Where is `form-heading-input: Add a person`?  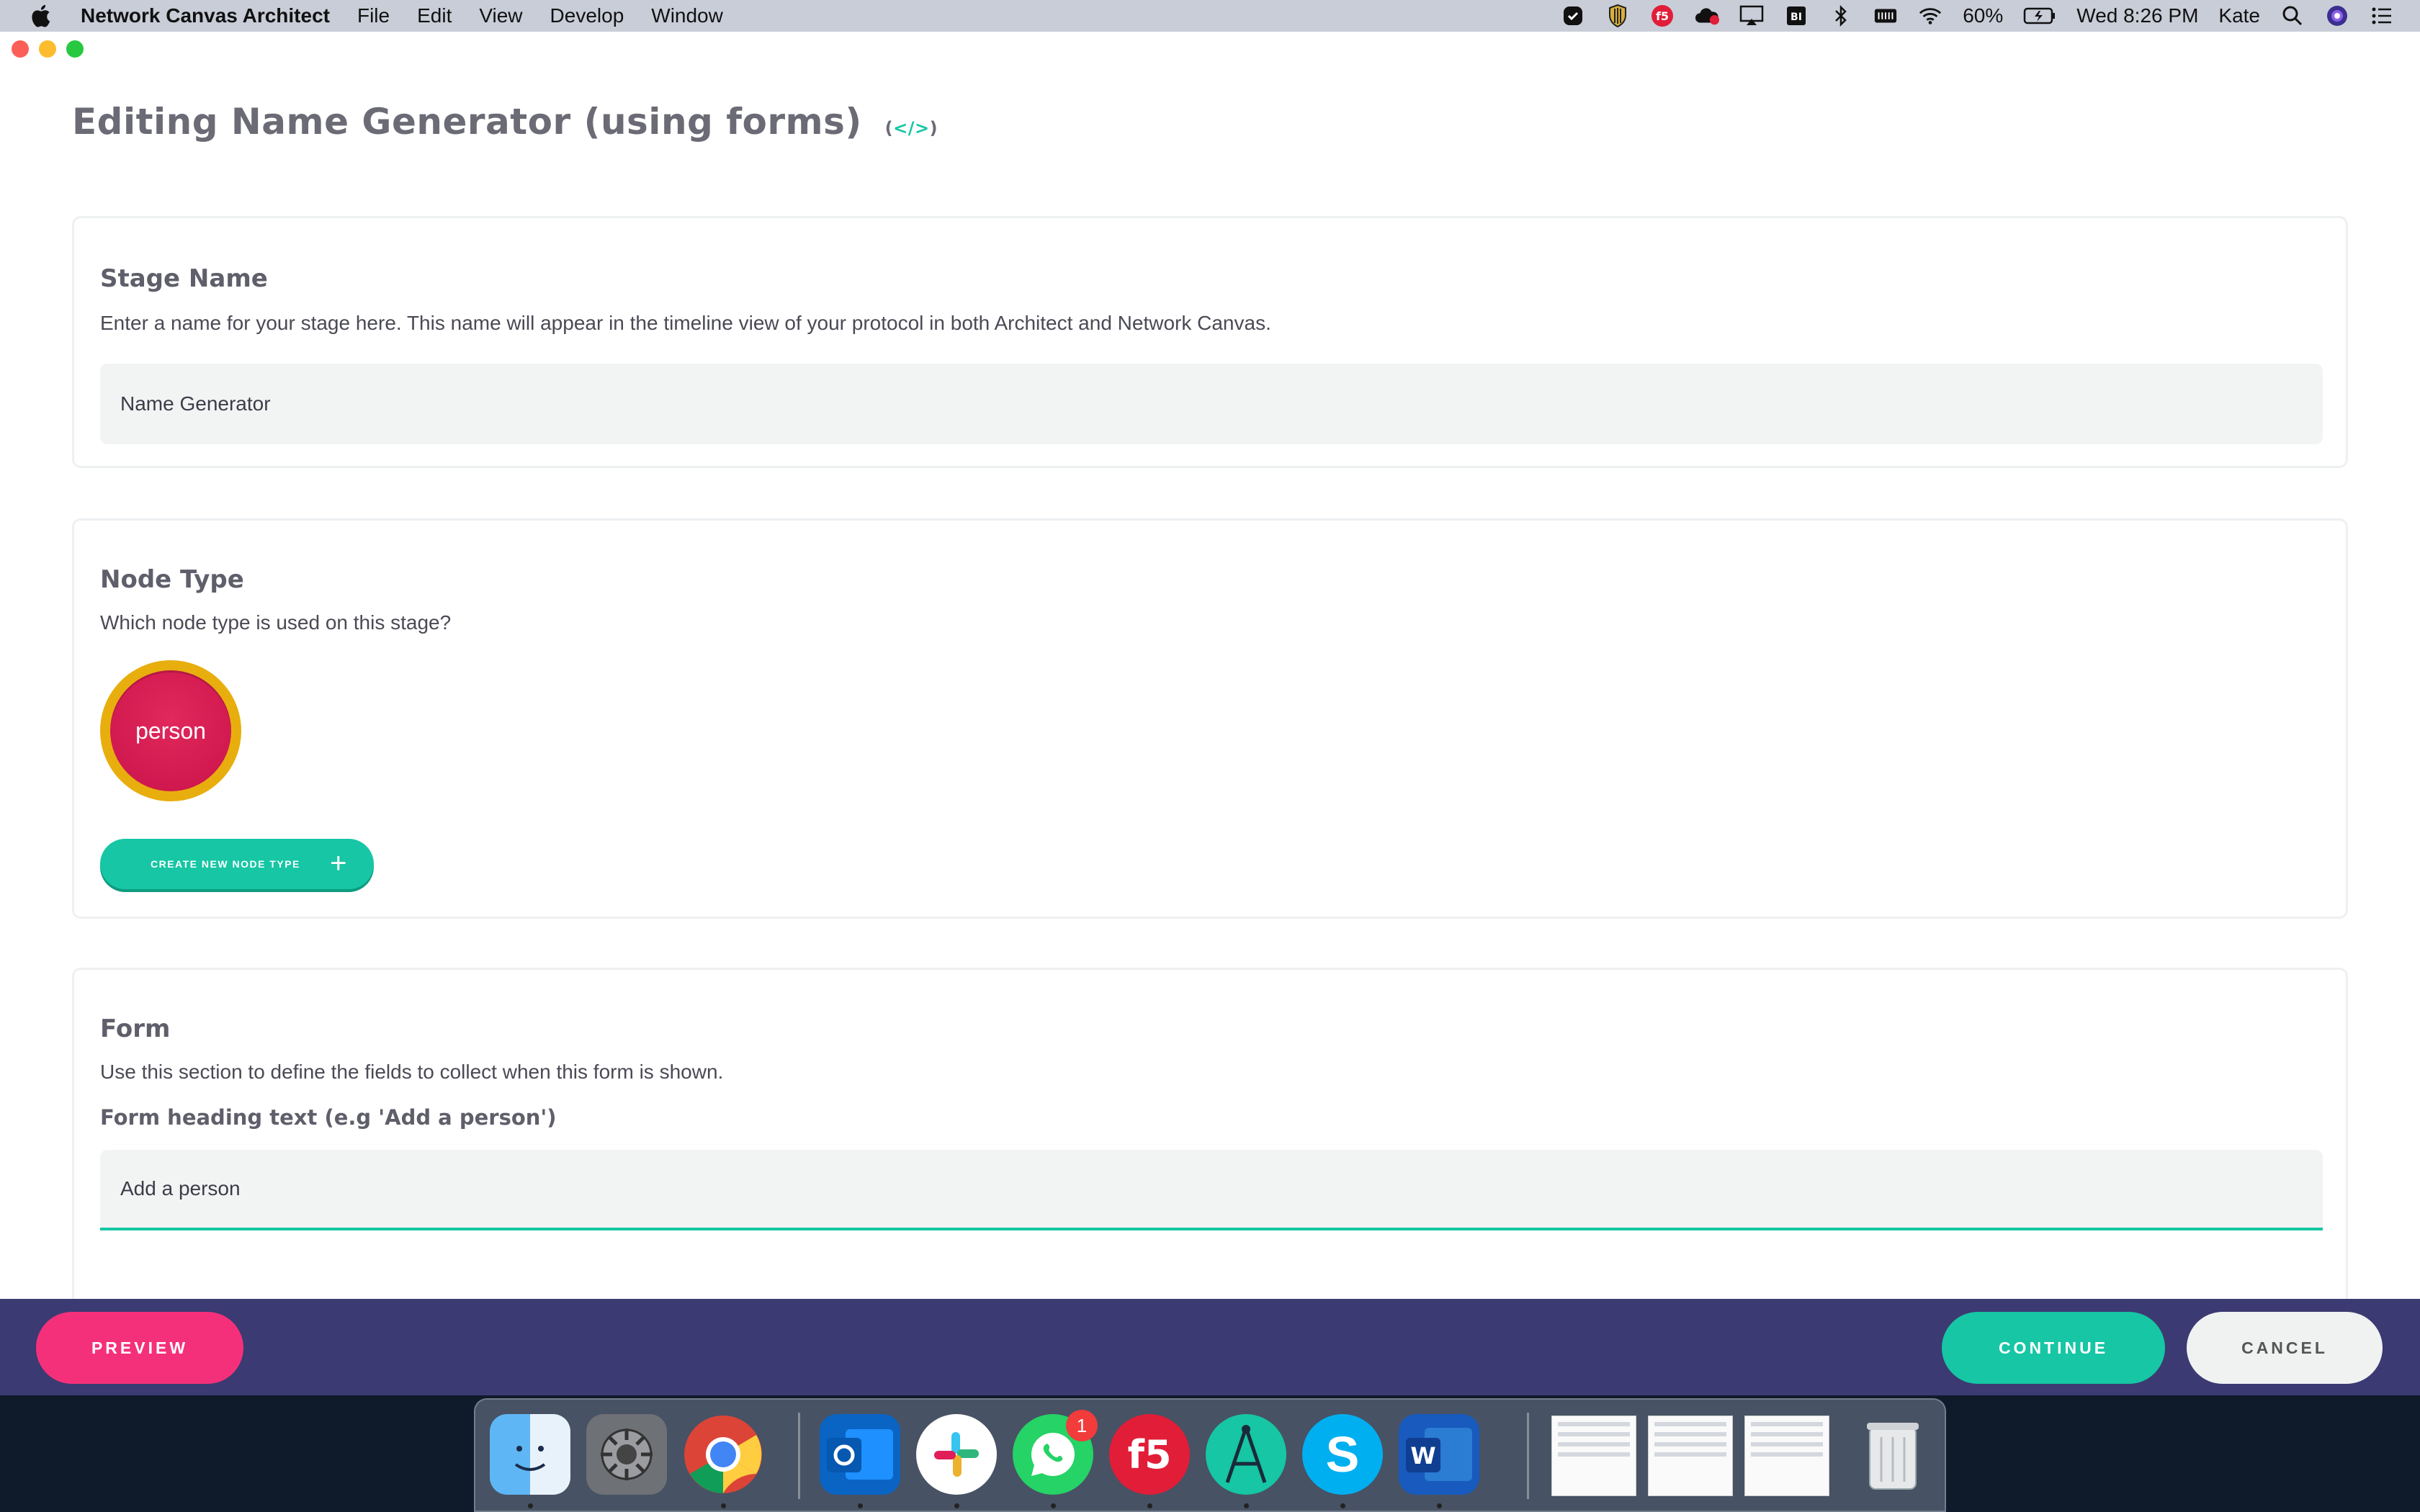 form-heading-input: Add a person is located at coordinates (1211, 1190).